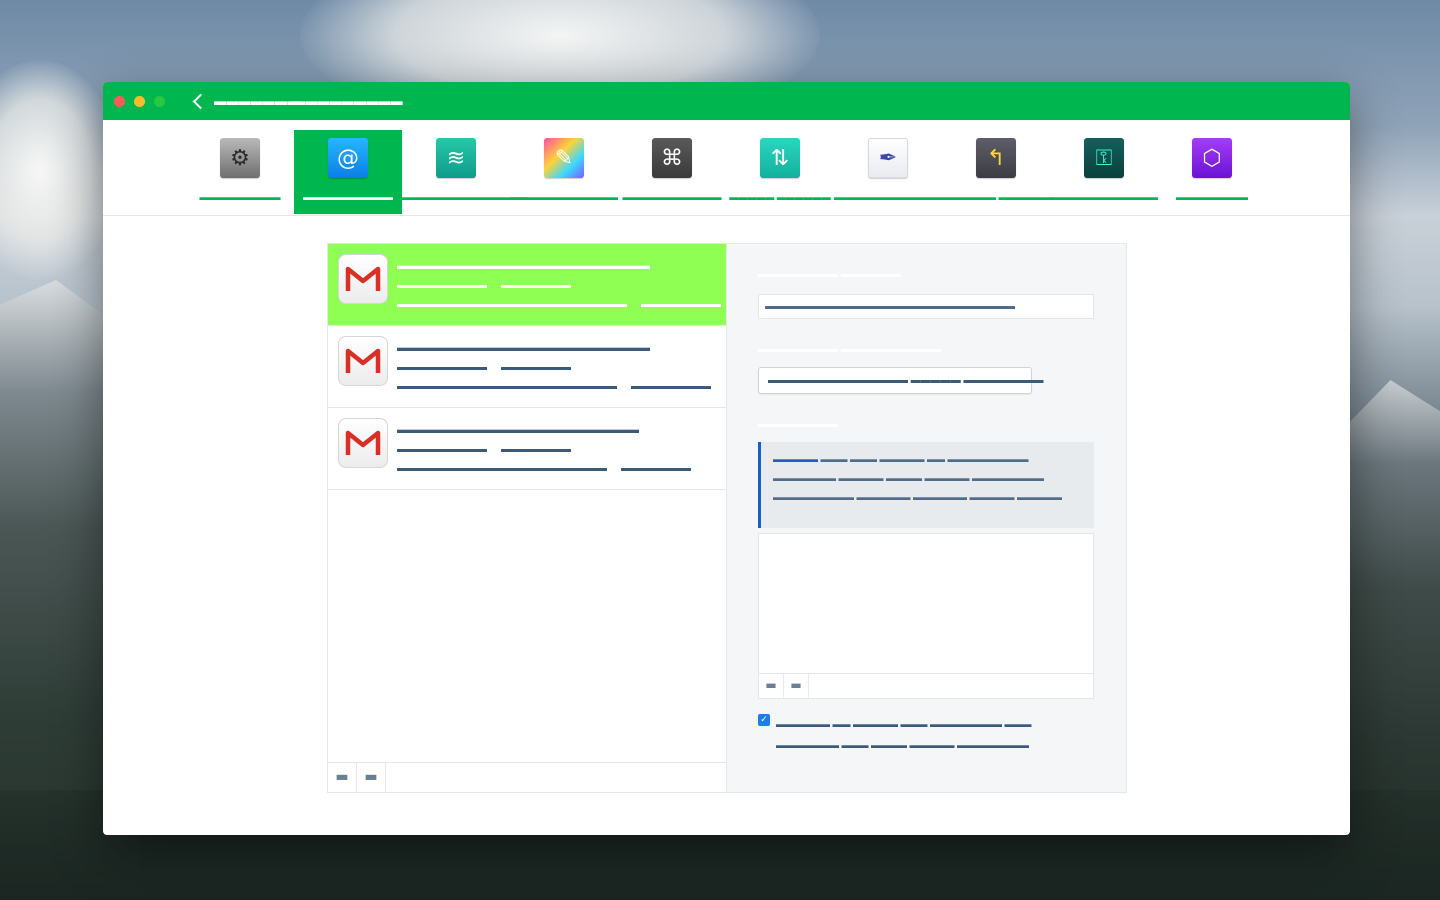 Image resolution: width=1440 pixels, height=900 pixels. Describe the element at coordinates (888, 158) in the screenshot. I see `signature-icon: ✒` at that location.